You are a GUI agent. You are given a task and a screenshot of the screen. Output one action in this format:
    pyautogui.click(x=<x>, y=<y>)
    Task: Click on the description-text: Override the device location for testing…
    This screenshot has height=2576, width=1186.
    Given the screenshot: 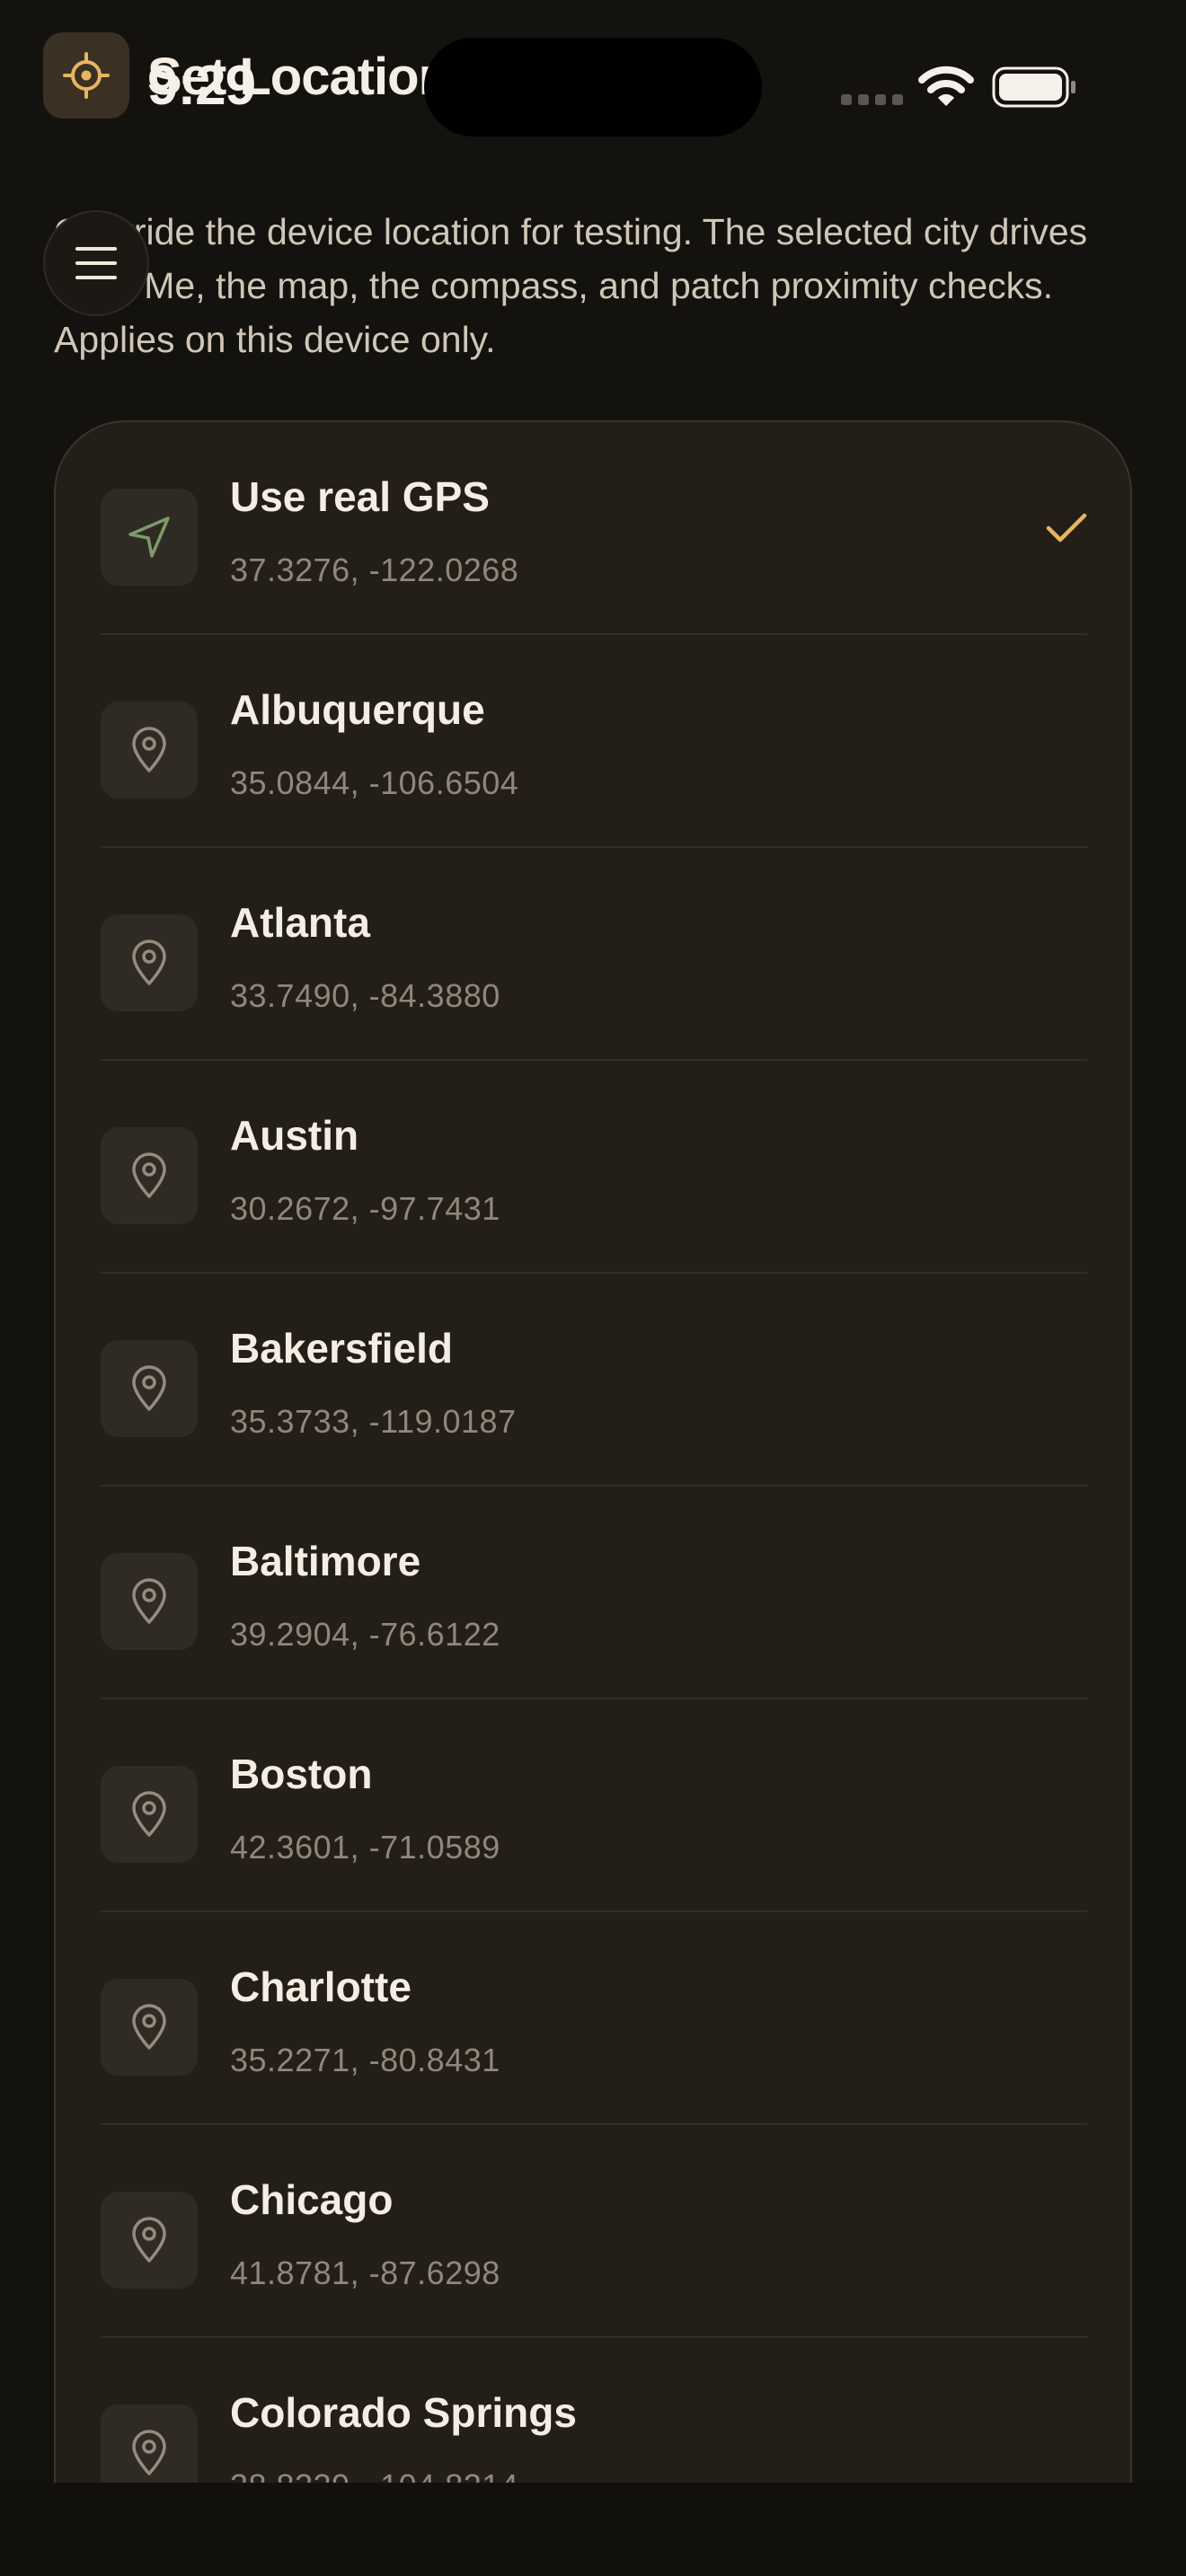 What is the action you would take?
    pyautogui.click(x=571, y=285)
    